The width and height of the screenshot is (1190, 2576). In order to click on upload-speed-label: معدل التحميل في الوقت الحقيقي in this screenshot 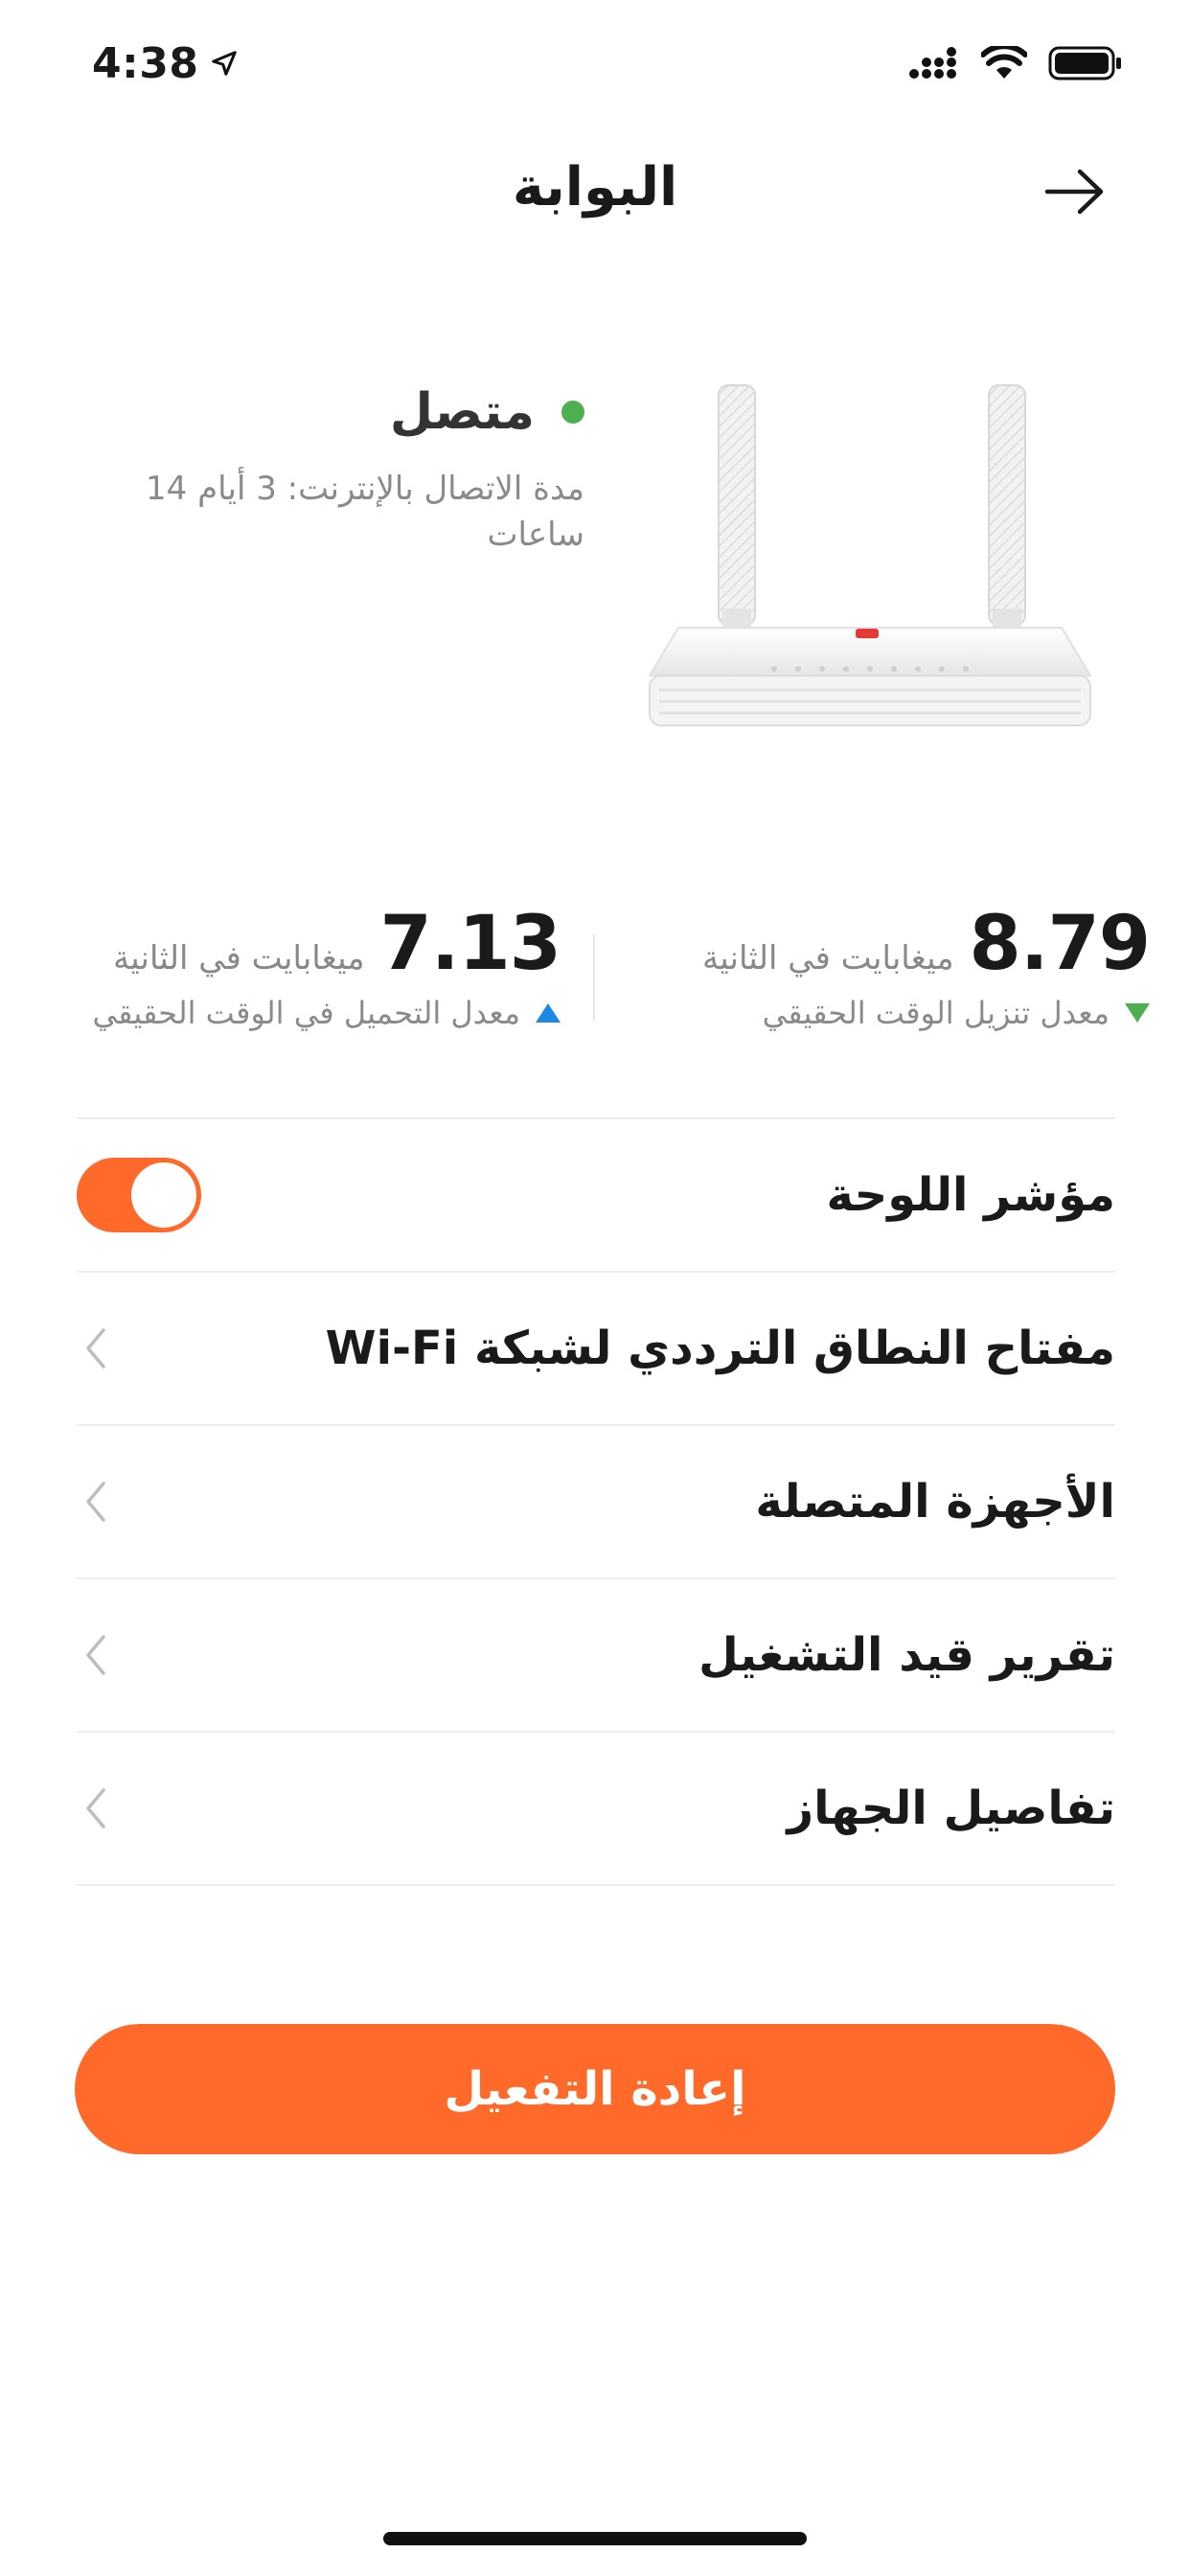, I will do `click(306, 1013)`.